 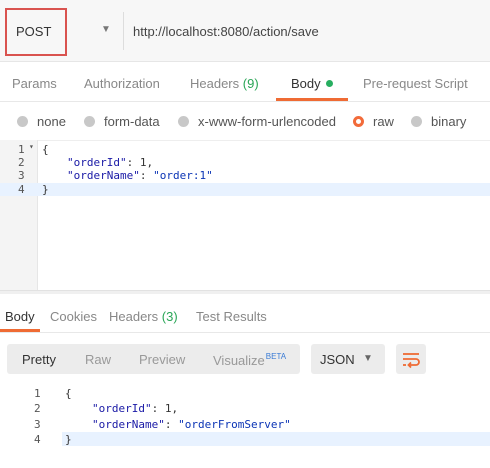 I want to click on tab-headers: Headers (9), so click(x=224, y=83).